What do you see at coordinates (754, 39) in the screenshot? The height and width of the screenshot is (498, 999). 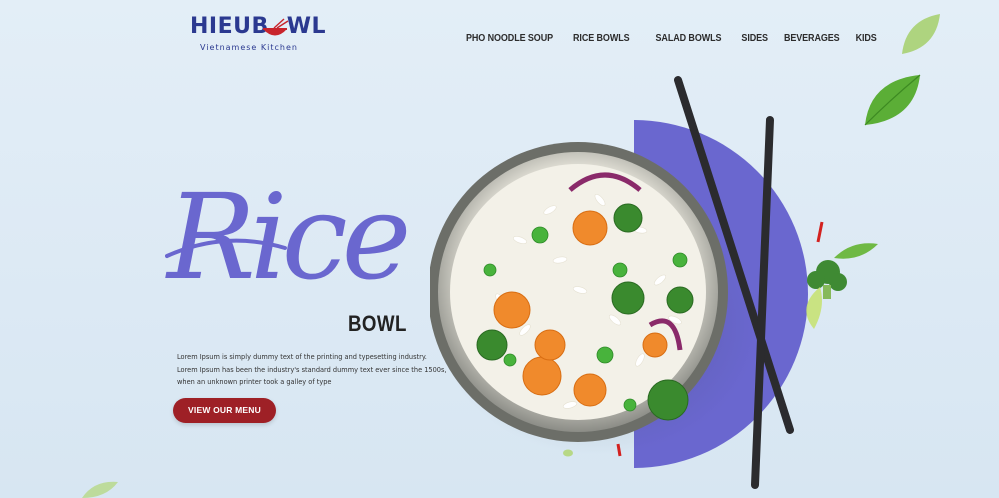 I see `nav-item-sides: SIDES` at bounding box center [754, 39].